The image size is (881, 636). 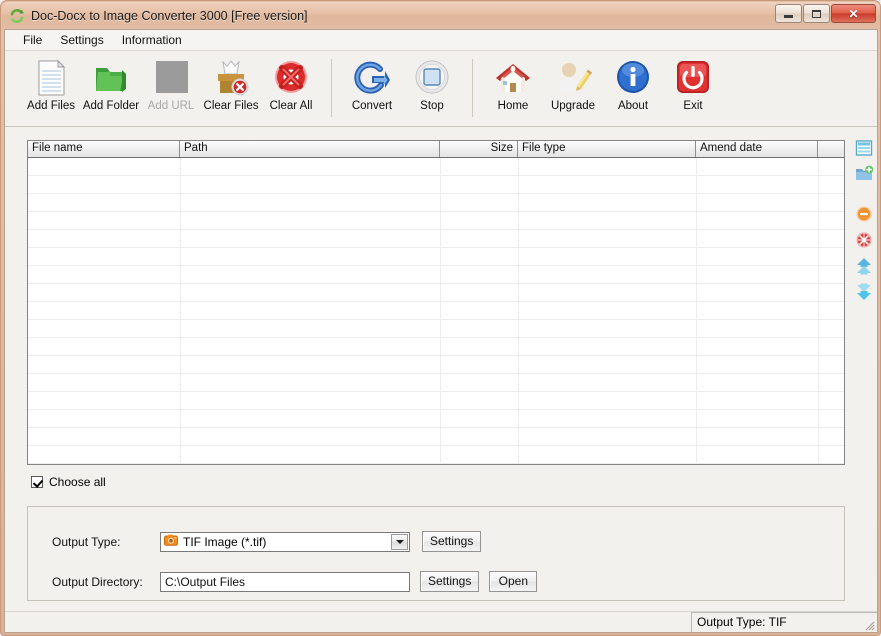 I want to click on toolbar-button-add-folder: Add Folder, so click(x=111, y=83).